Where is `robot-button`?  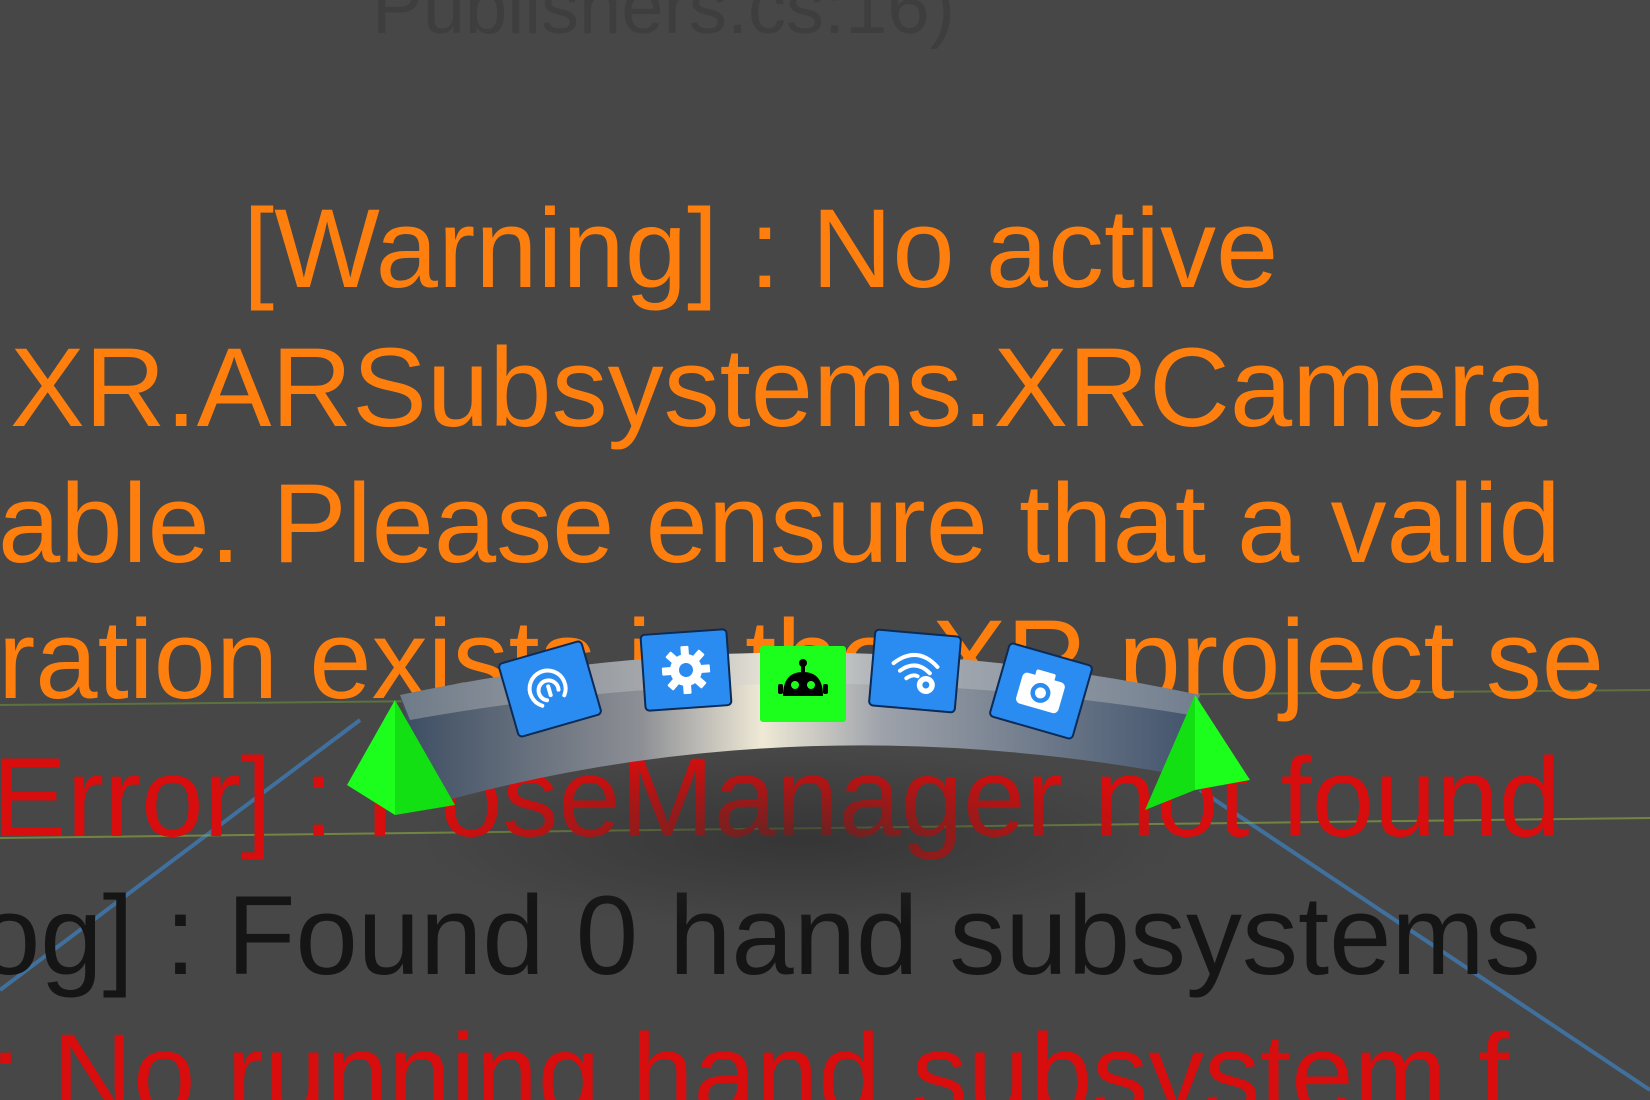
robot-button is located at coordinates (803, 684).